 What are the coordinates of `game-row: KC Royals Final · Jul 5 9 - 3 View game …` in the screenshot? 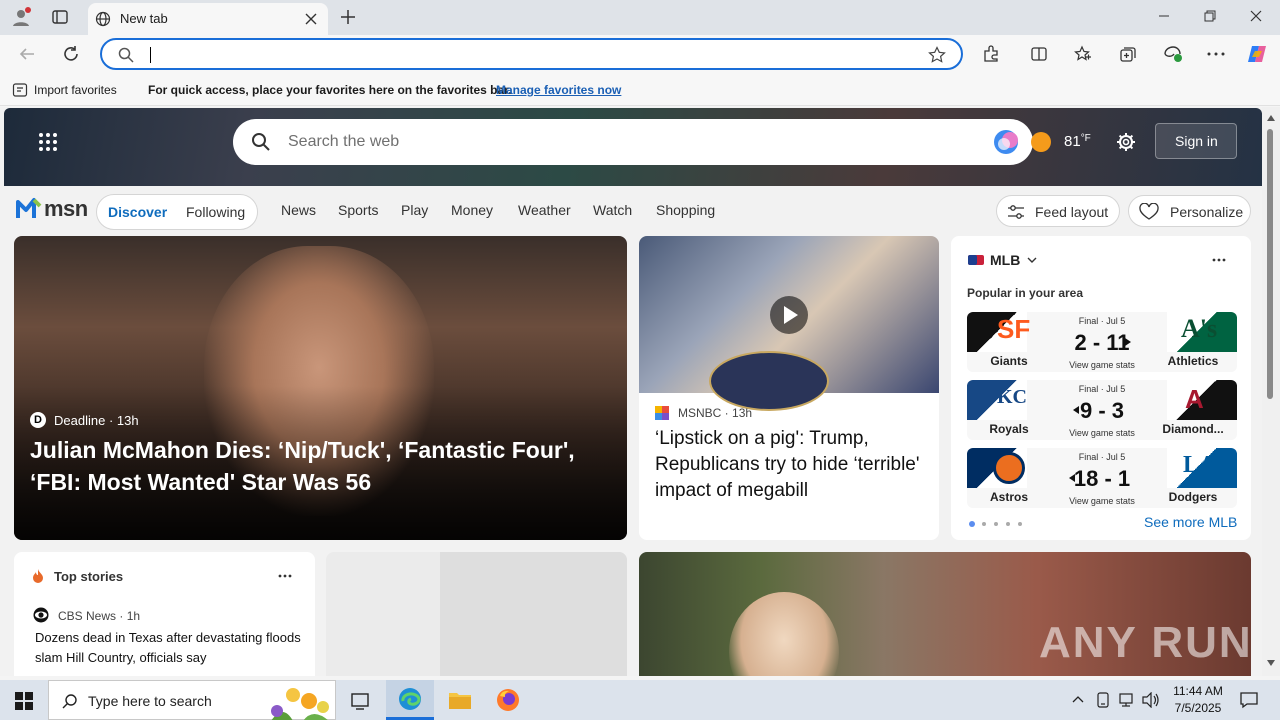 It's located at (1102, 410).